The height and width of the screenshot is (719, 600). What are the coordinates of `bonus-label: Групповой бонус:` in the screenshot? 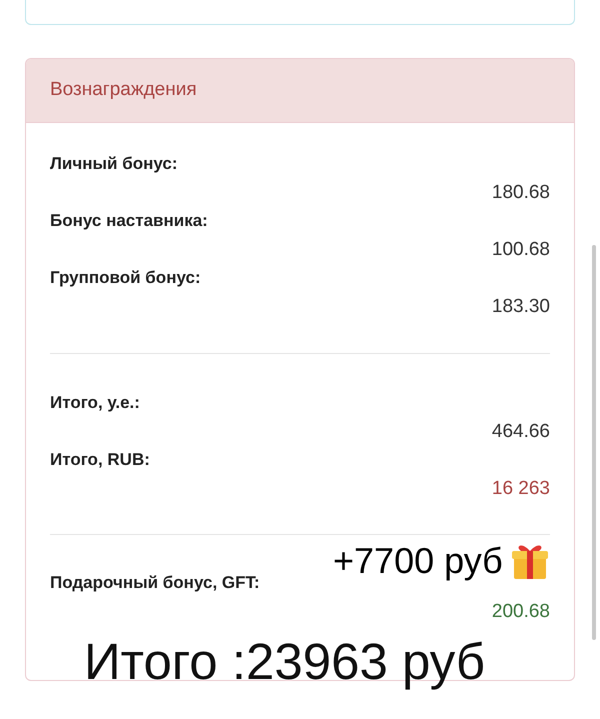 It's located at (126, 278).